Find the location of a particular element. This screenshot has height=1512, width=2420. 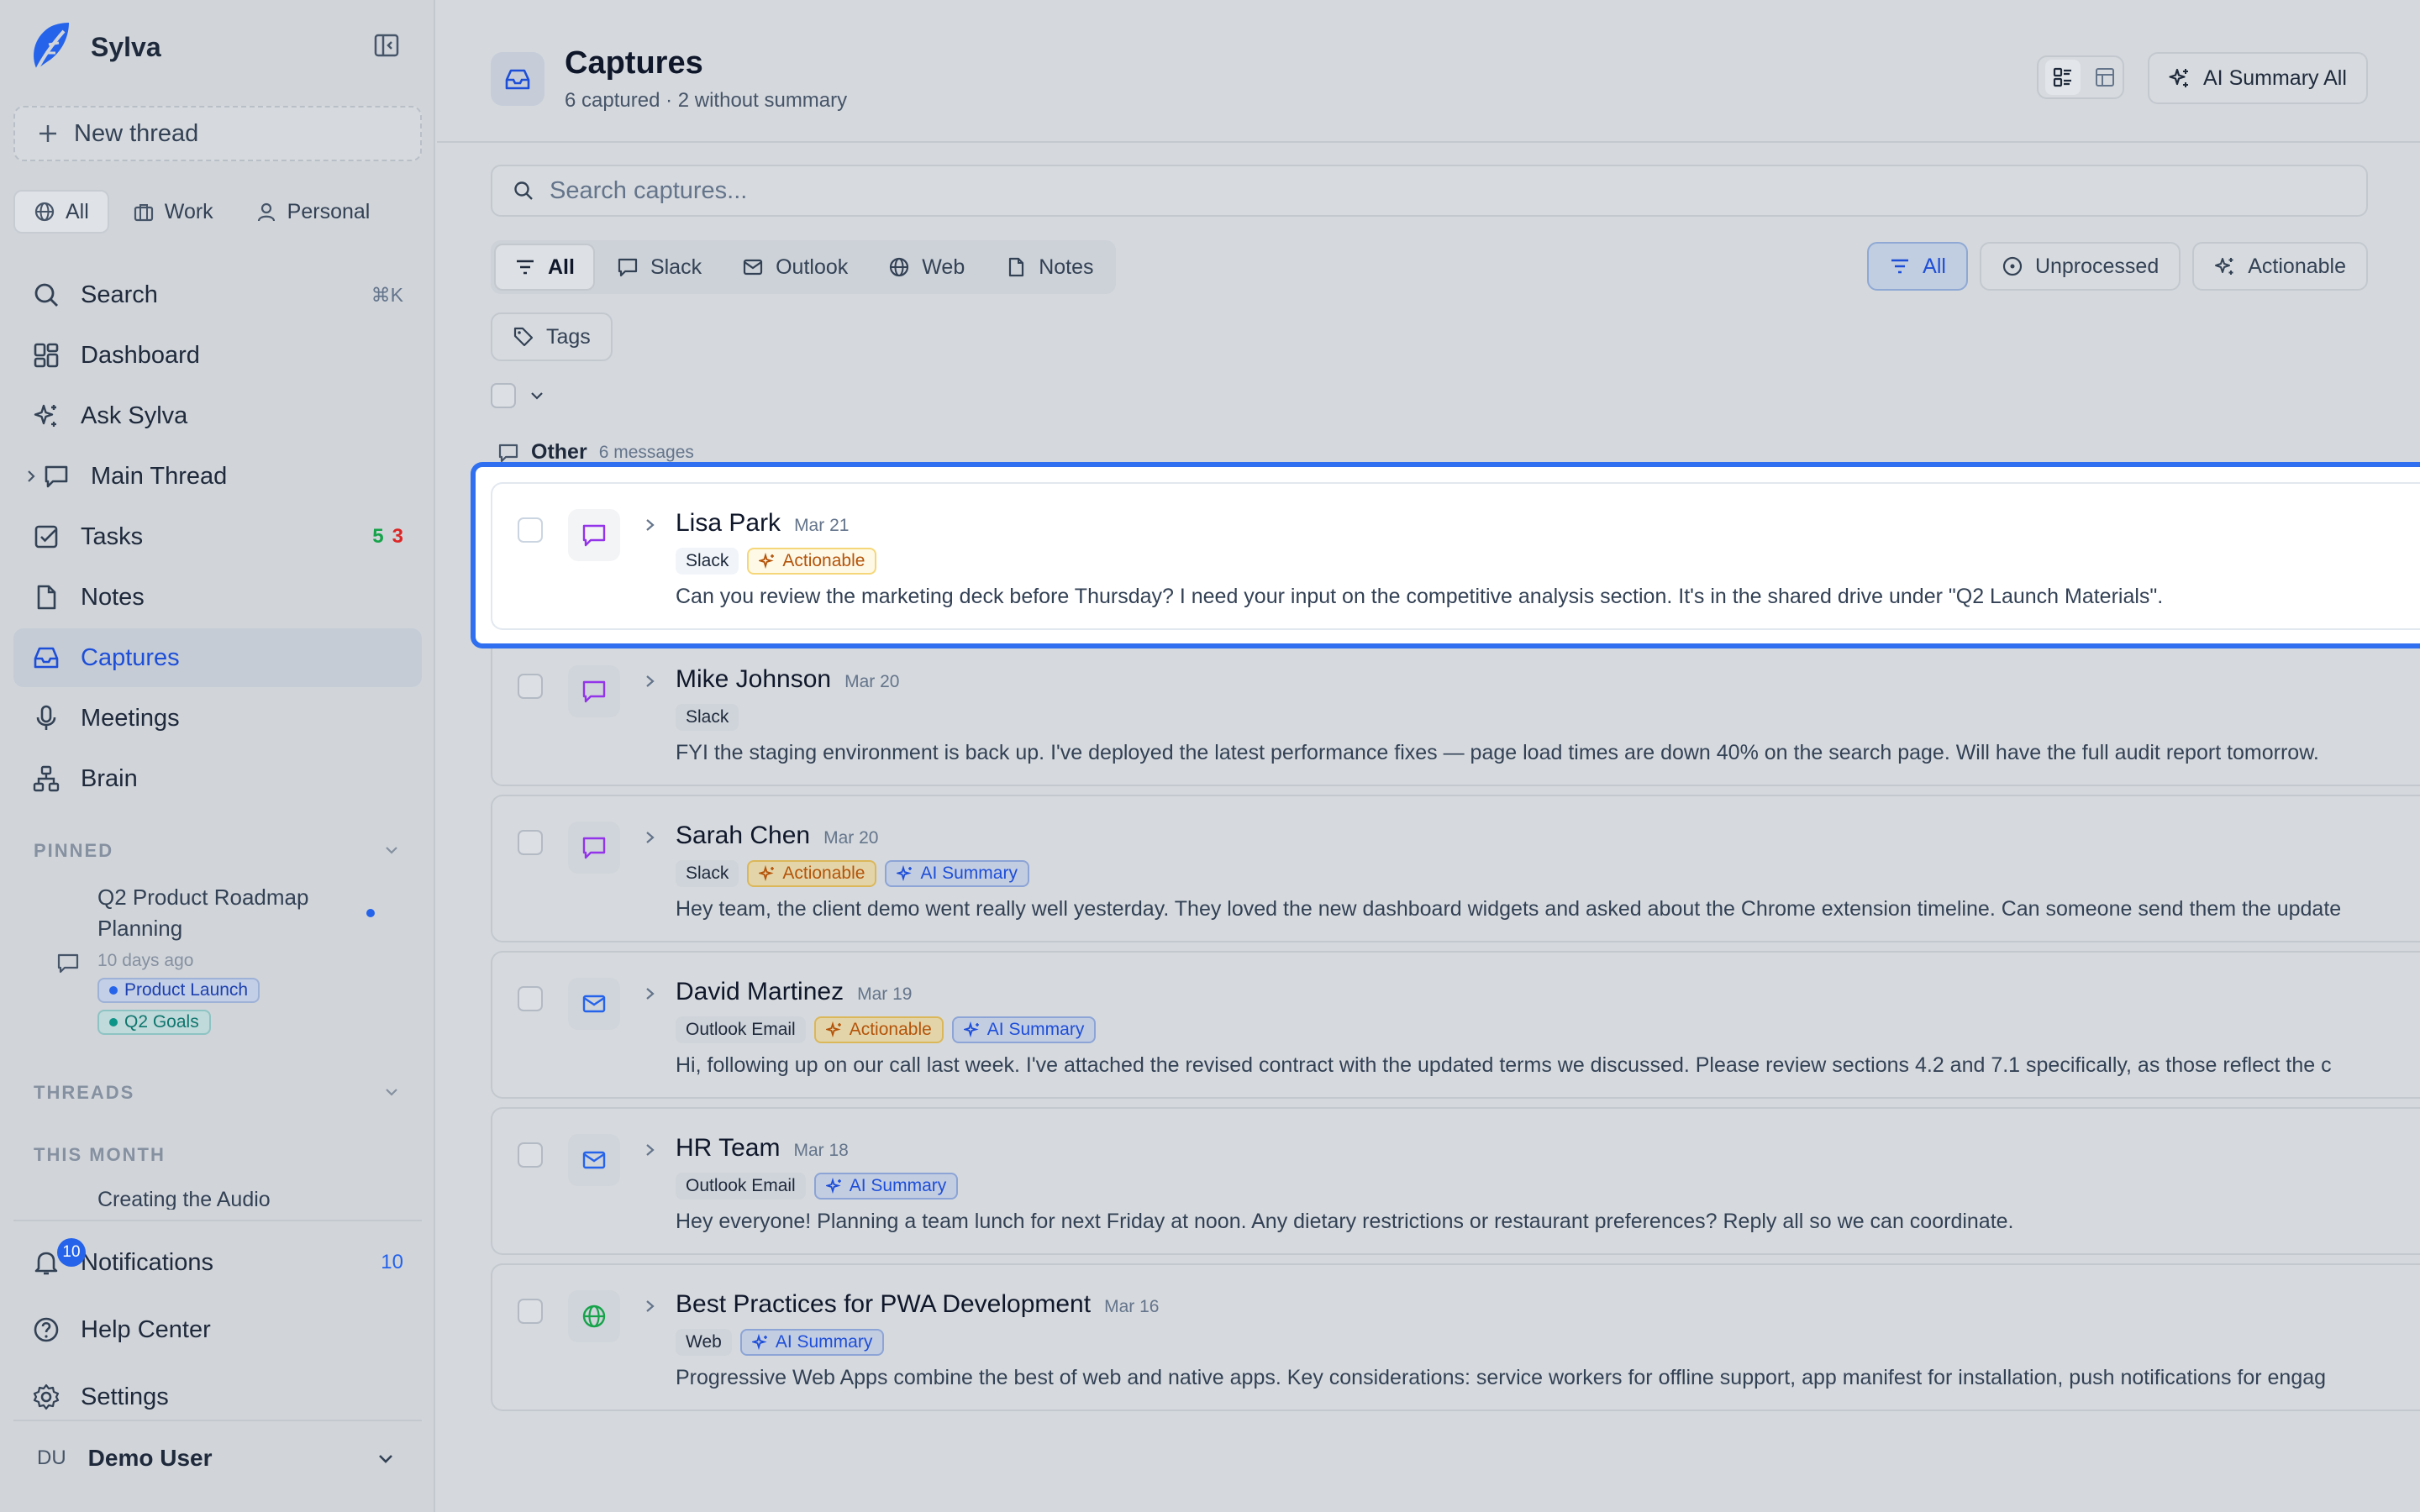

nav-notes: Notes is located at coordinates (218, 597).